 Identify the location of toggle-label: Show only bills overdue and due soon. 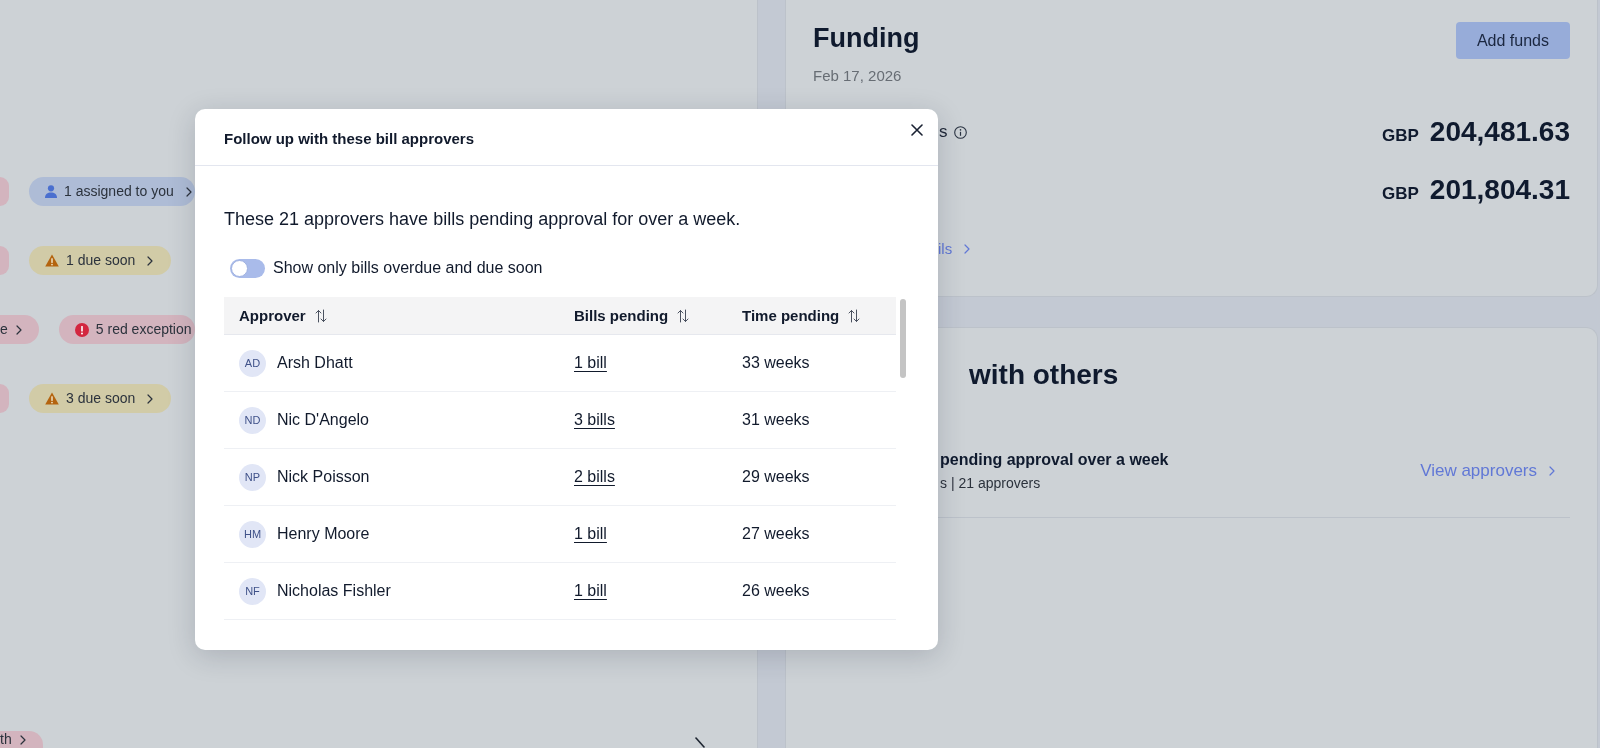
(408, 268).